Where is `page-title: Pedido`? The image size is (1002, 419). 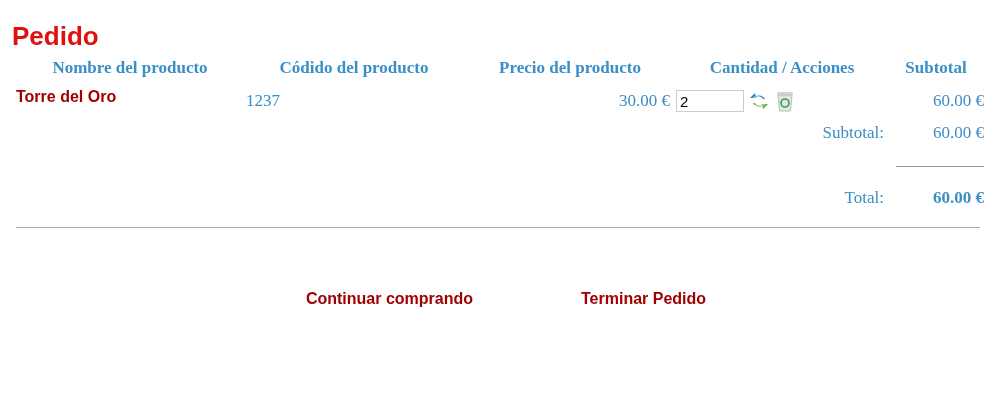
page-title: Pedido is located at coordinates (56, 36).